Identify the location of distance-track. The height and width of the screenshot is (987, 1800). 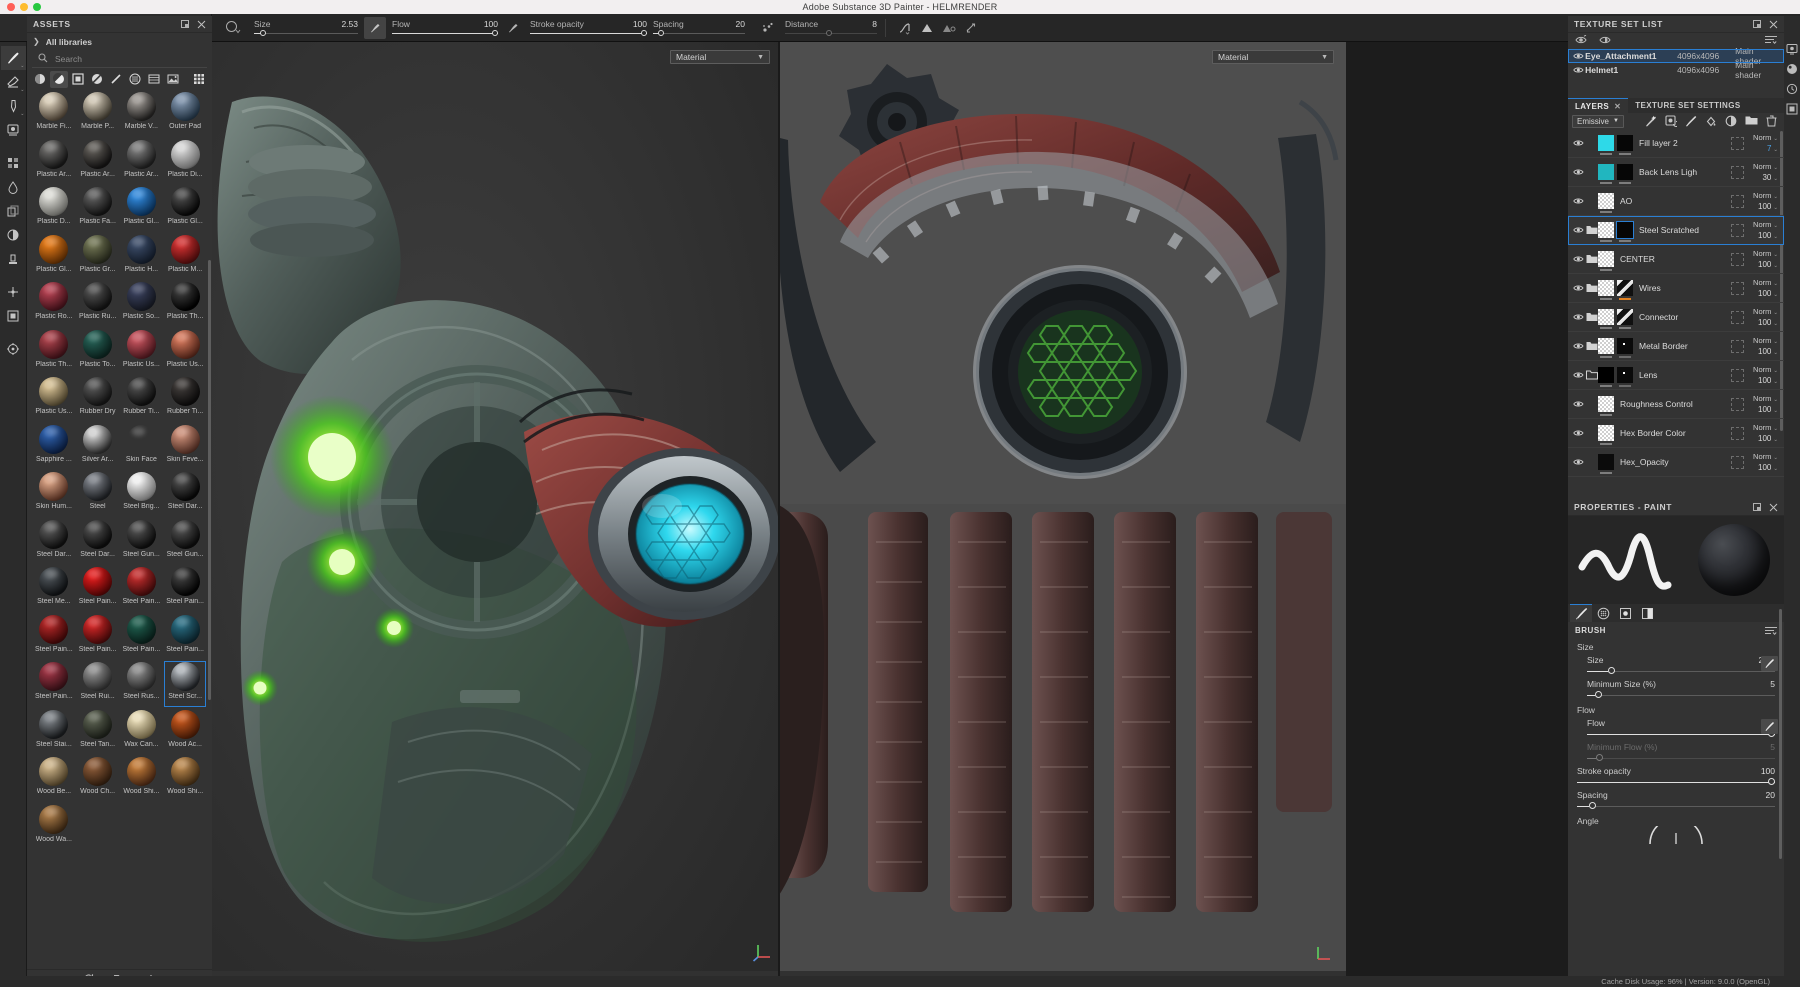
(831, 33).